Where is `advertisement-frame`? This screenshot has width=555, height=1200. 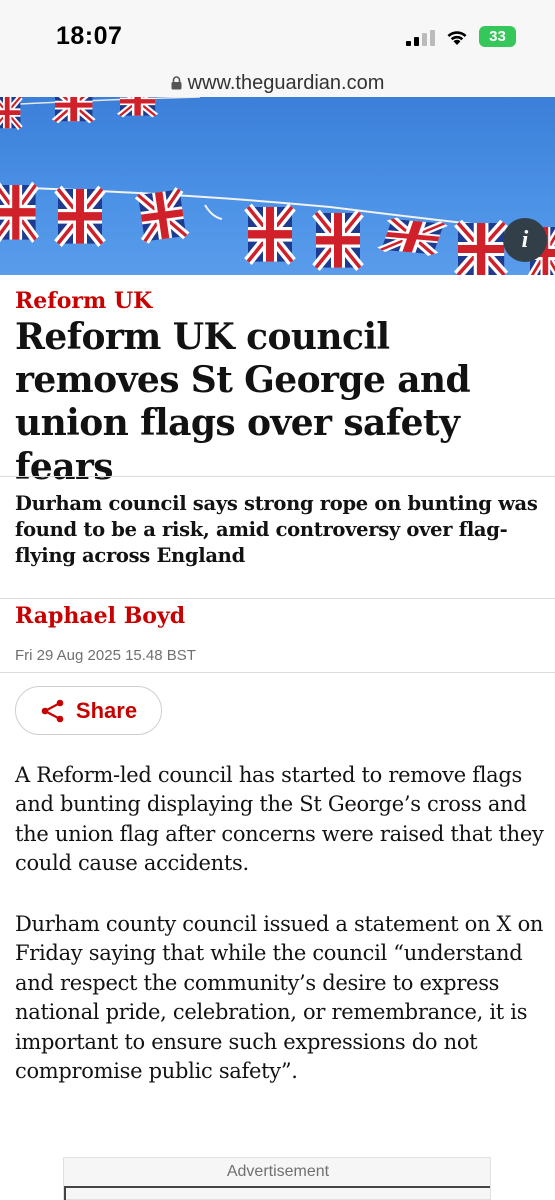
advertisement-frame is located at coordinates (277, 1193).